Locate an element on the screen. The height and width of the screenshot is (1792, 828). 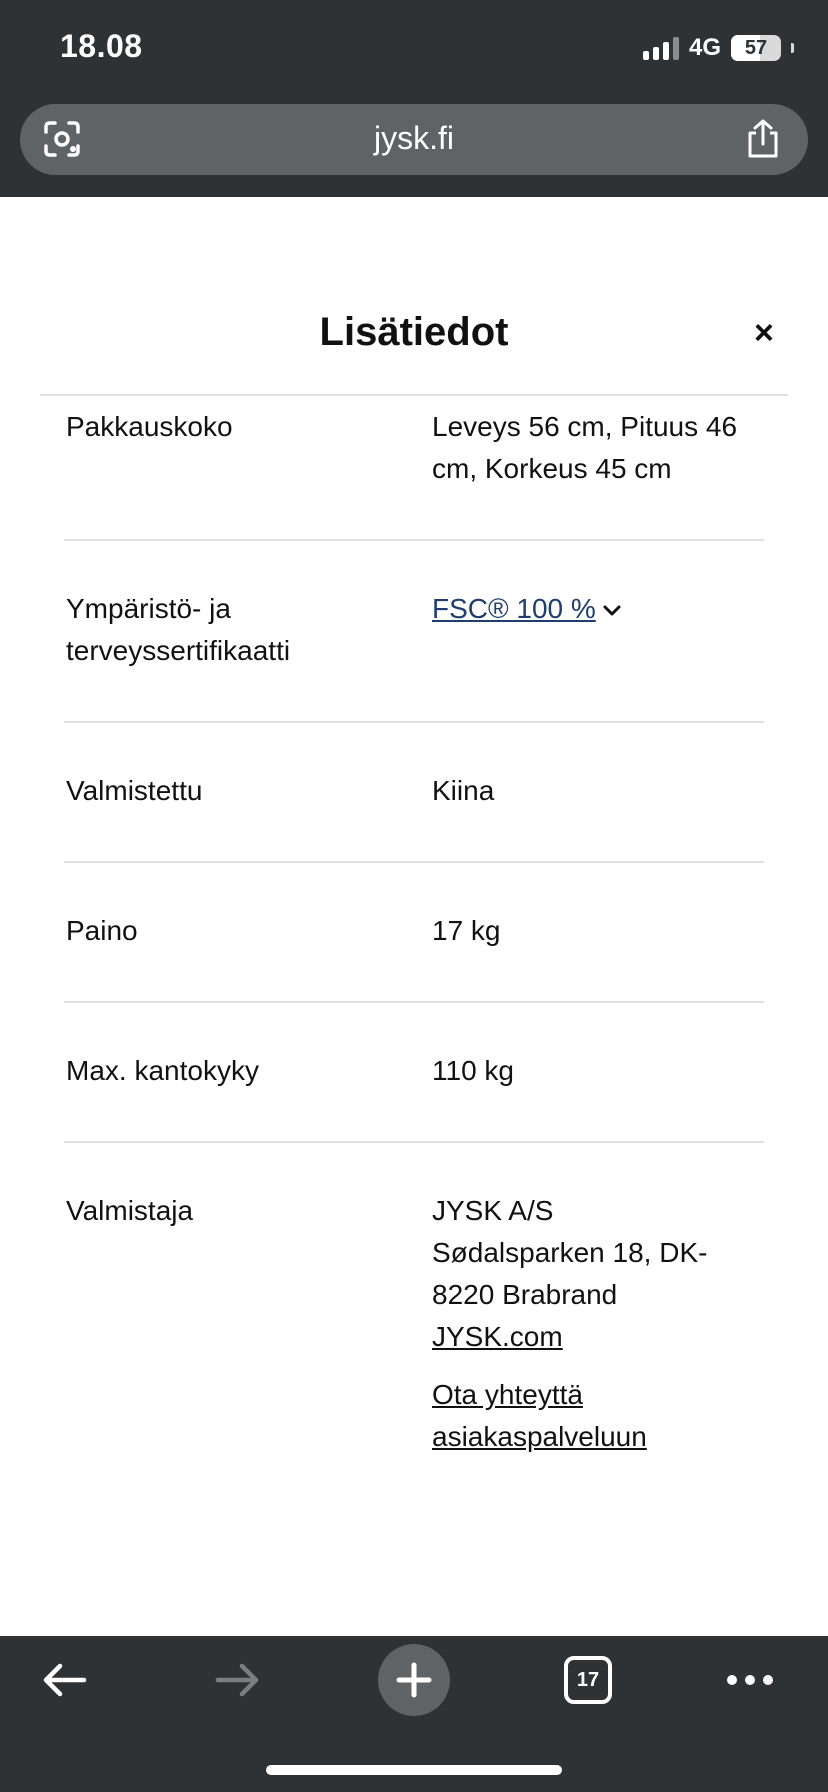
more-options-icon is located at coordinates (750, 1680).